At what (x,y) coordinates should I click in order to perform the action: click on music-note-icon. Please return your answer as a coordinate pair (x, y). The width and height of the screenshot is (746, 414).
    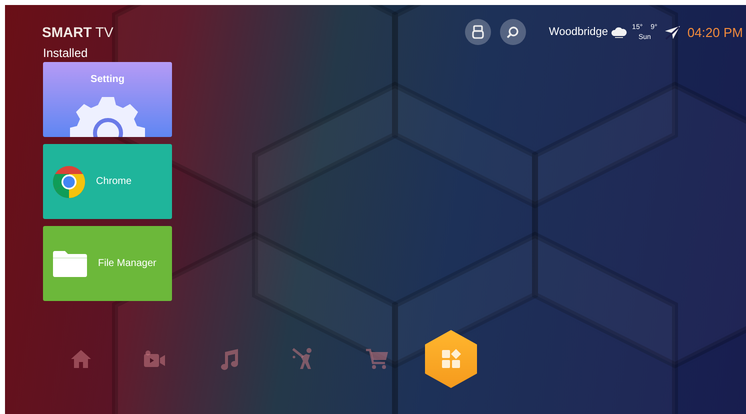
    Looking at the image, I should click on (229, 359).